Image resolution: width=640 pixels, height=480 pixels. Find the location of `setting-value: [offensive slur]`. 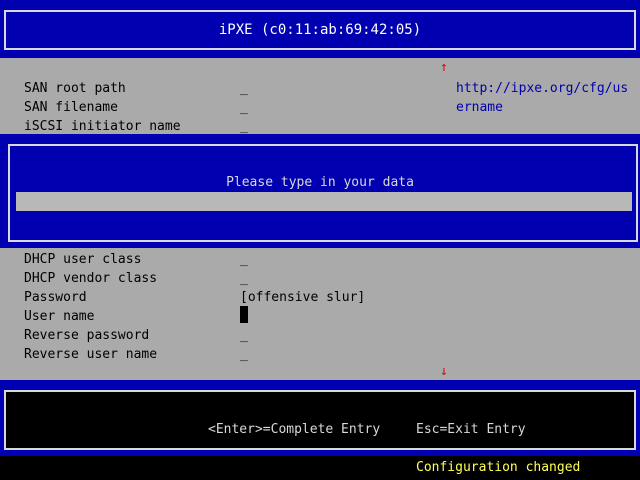

setting-value: [offensive slur] is located at coordinates (302, 297).